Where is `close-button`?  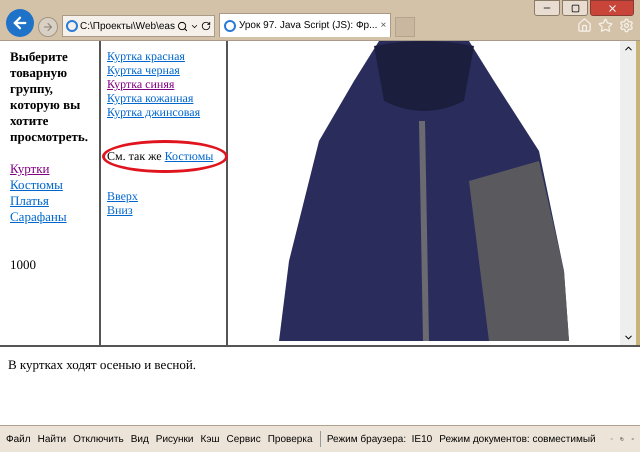 close-button is located at coordinates (612, 8).